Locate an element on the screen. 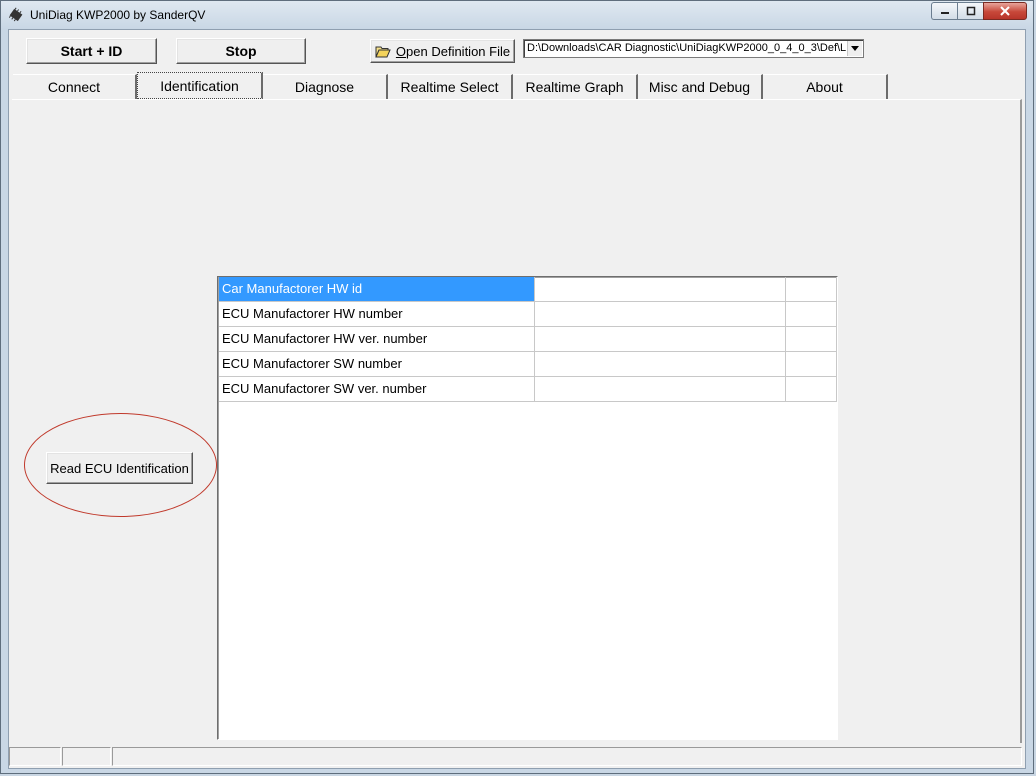 Image resolution: width=1036 pixels, height=776 pixels. row-label: Car Manufactorer HW id is located at coordinates (377, 289).